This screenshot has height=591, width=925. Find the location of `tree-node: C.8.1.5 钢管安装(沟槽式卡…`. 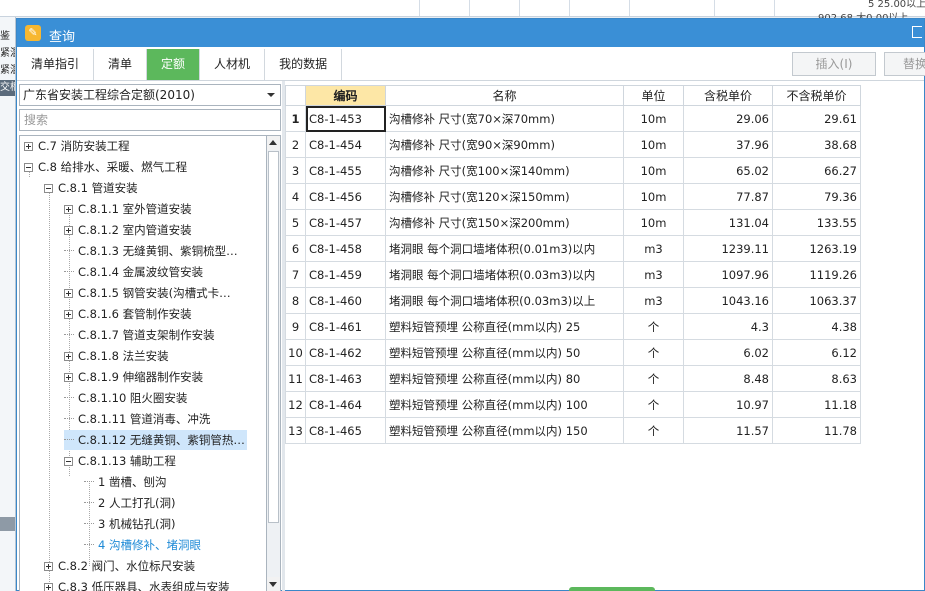

tree-node: C.8.1.5 钢管安装(沟槽式卡… is located at coordinates (147, 293).